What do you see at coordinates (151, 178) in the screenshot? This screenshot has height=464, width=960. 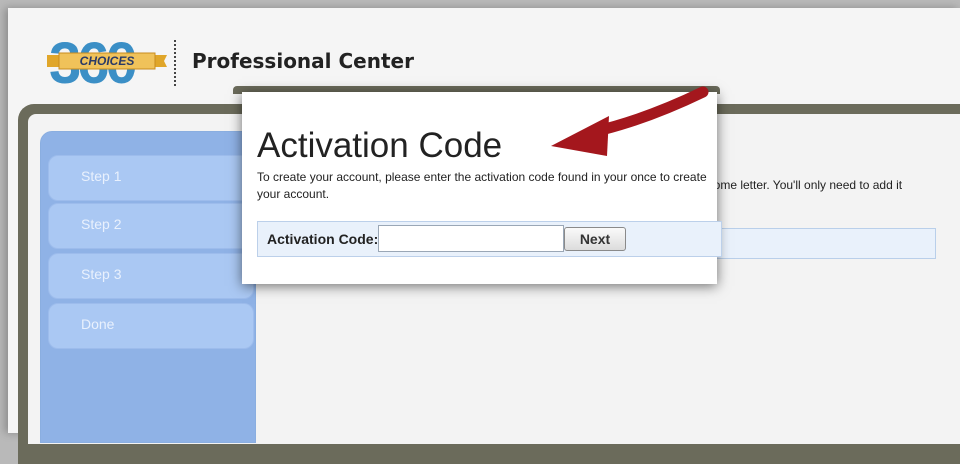 I see `step-1: Step 1` at bounding box center [151, 178].